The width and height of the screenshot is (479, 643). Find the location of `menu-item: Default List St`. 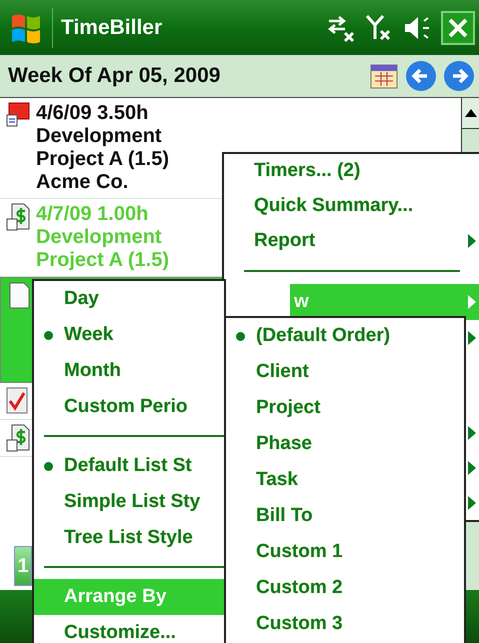

menu-item: Default List St is located at coordinates (129, 466).